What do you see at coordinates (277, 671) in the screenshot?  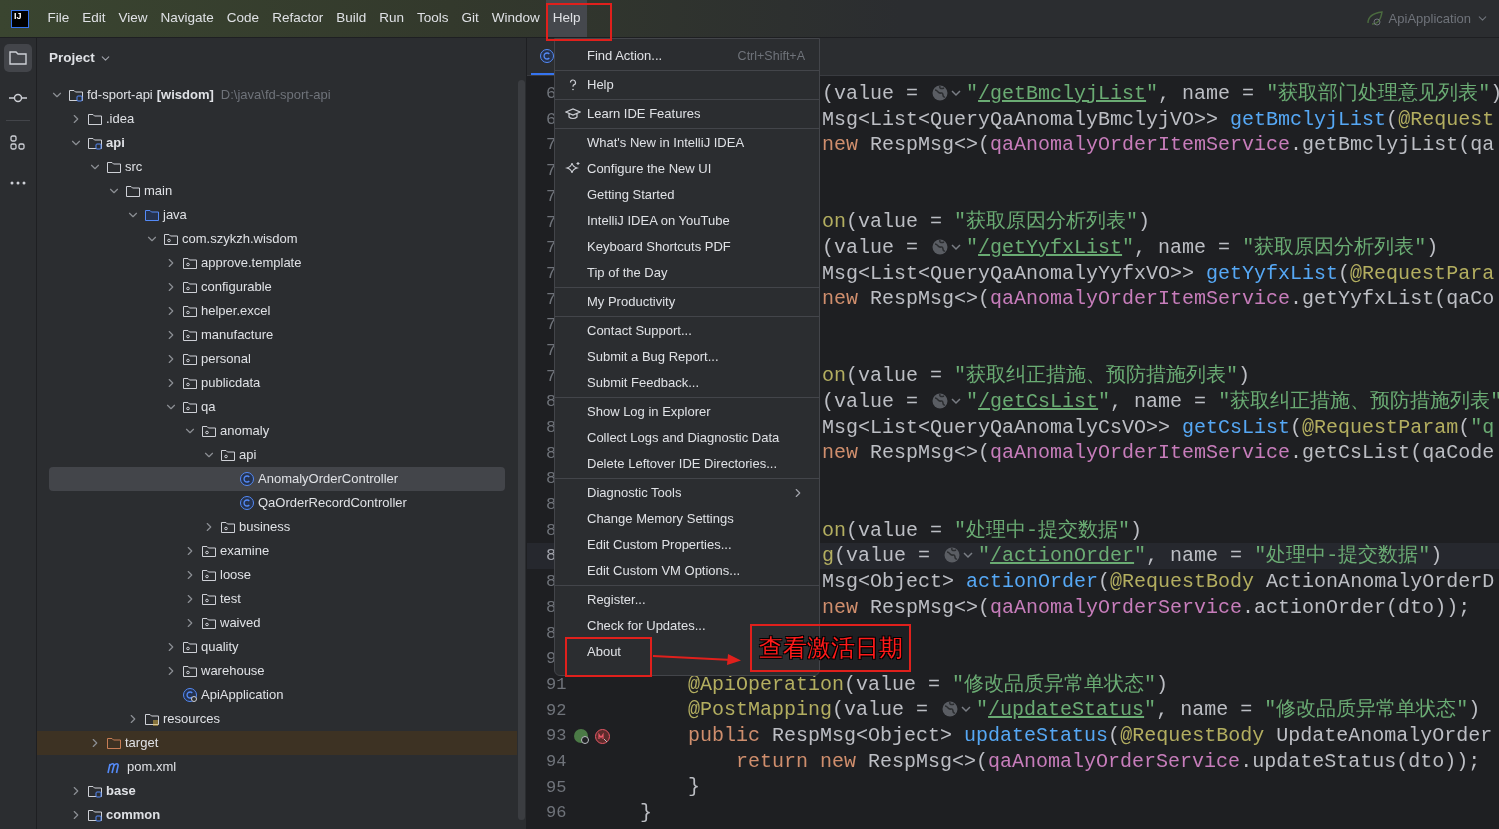 I see `tree-item: warehouse` at bounding box center [277, 671].